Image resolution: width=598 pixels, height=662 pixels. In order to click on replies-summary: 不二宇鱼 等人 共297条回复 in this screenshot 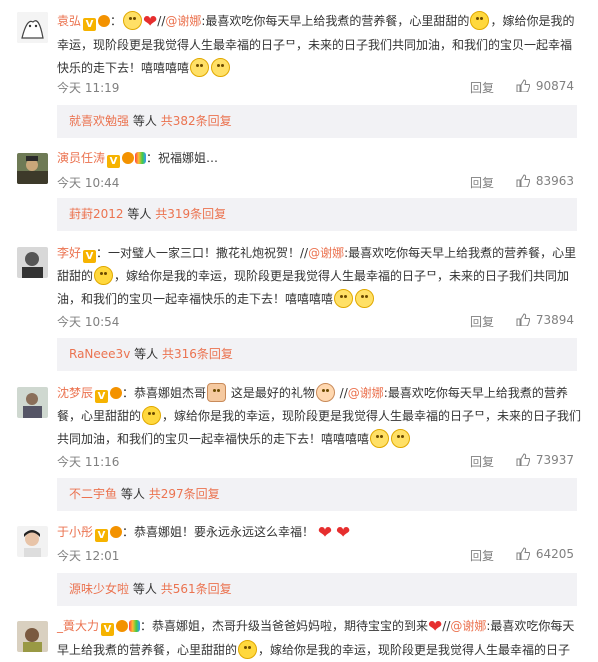, I will do `click(317, 494)`.